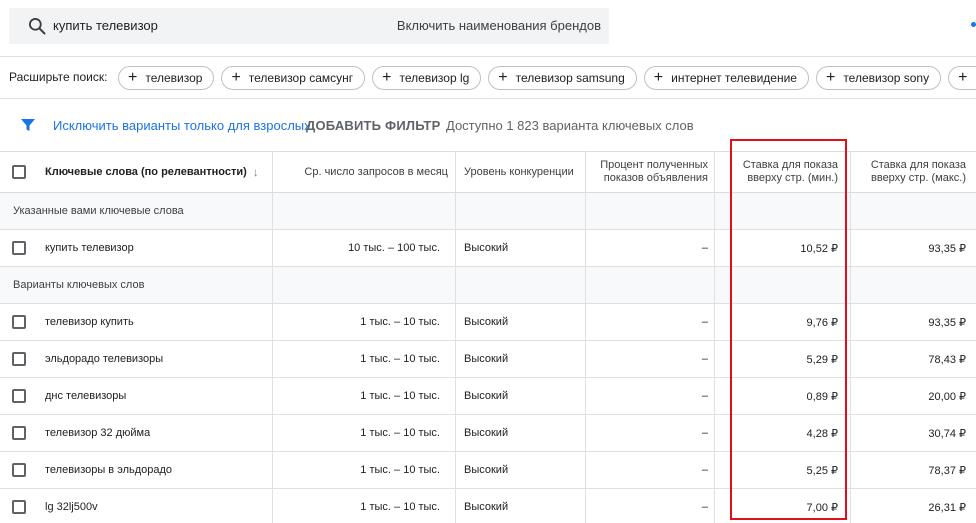  Describe the element at coordinates (373, 125) in the screenshot. I see `add-filter-button: ДОБАВИТЬ ФИЛЬТР` at that location.